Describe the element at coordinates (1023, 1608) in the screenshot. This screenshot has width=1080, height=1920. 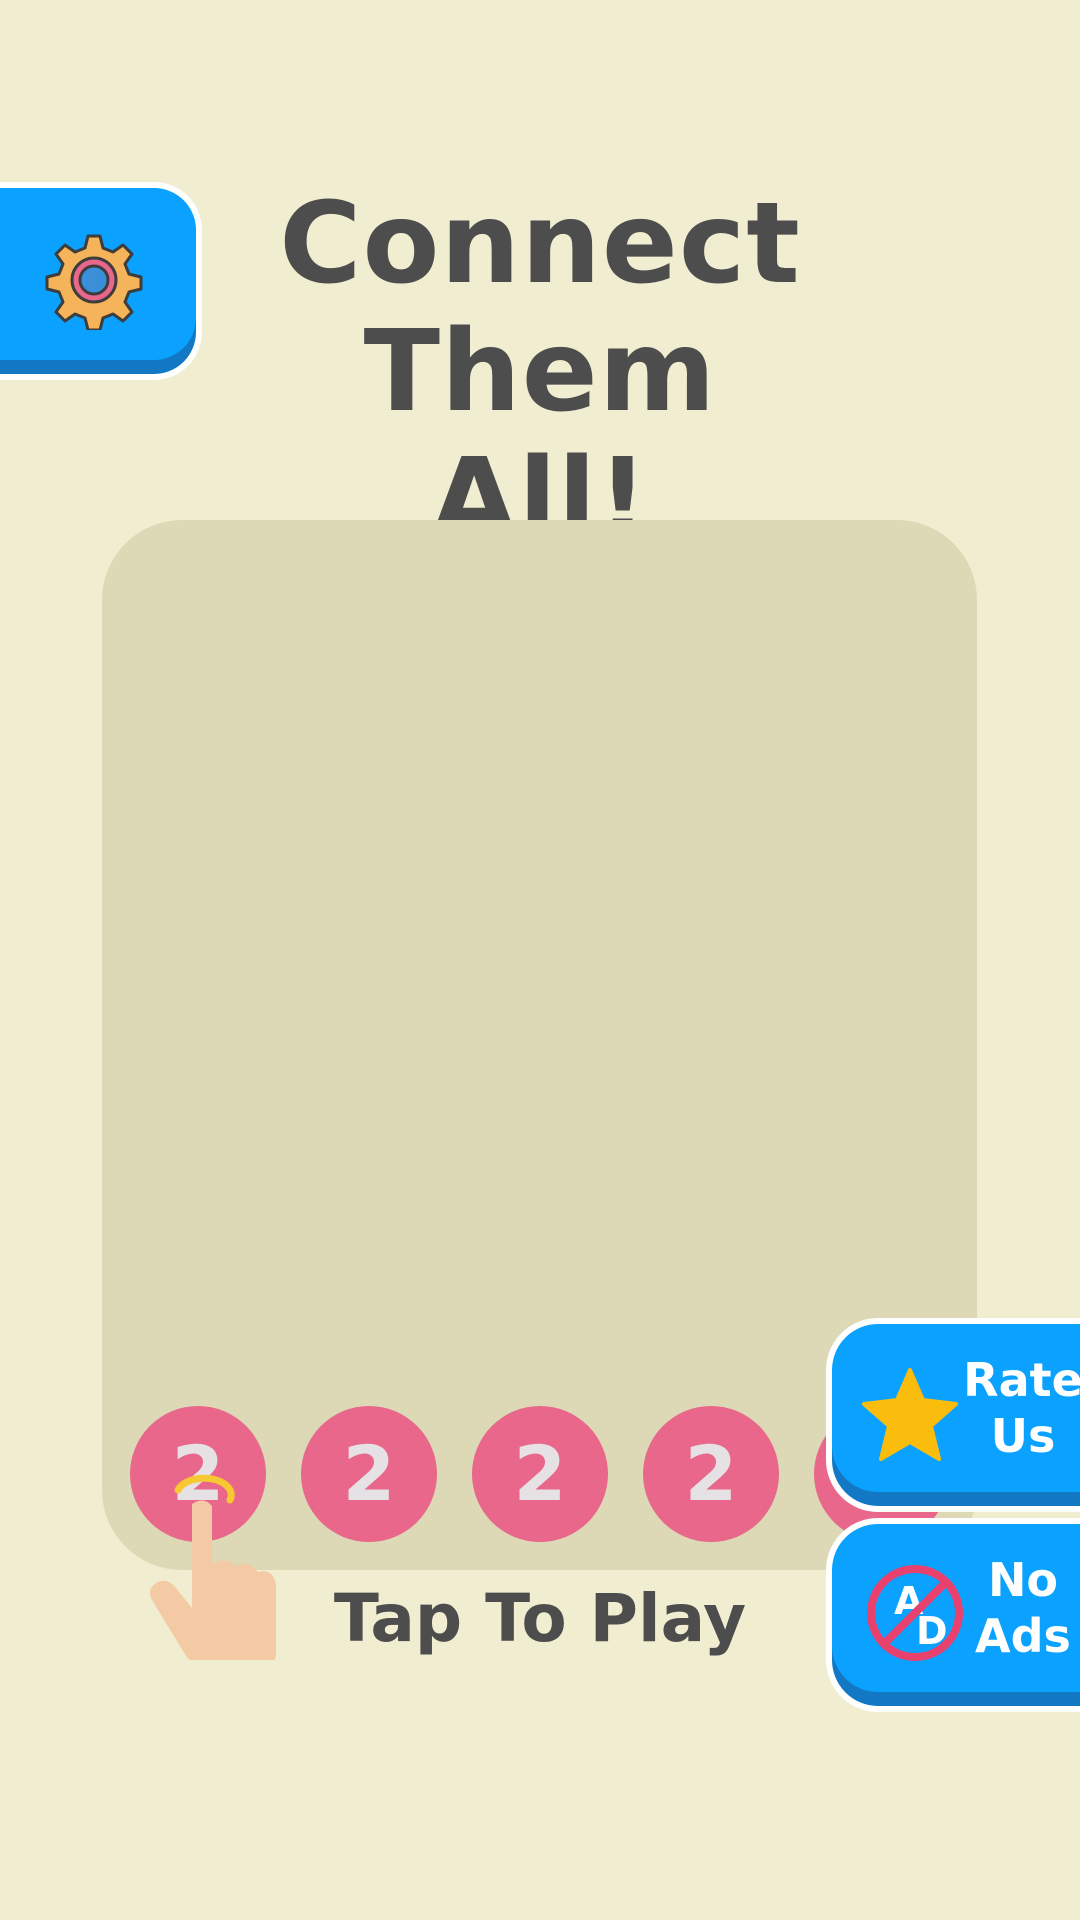
I see `no-ads-label: No Ads` at that location.